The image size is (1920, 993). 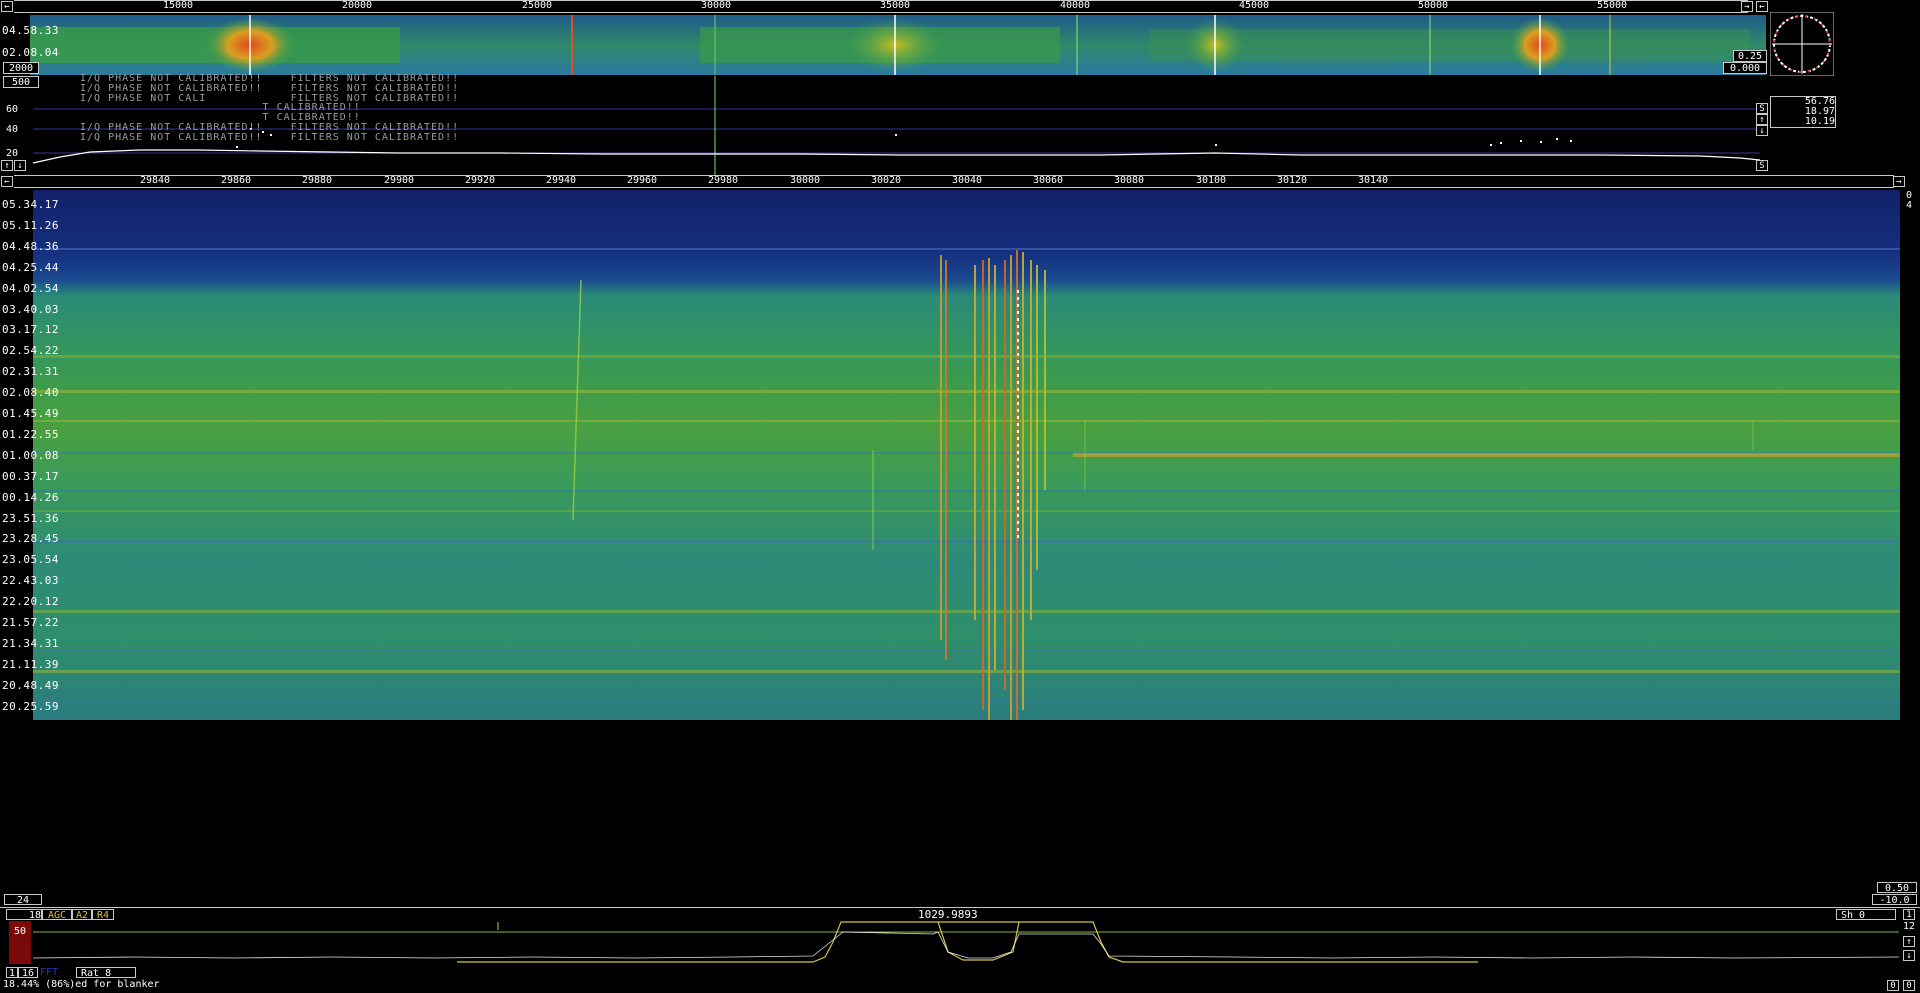 What do you see at coordinates (399, 180) in the screenshot?
I see `main-scale-tick-label: 29900` at bounding box center [399, 180].